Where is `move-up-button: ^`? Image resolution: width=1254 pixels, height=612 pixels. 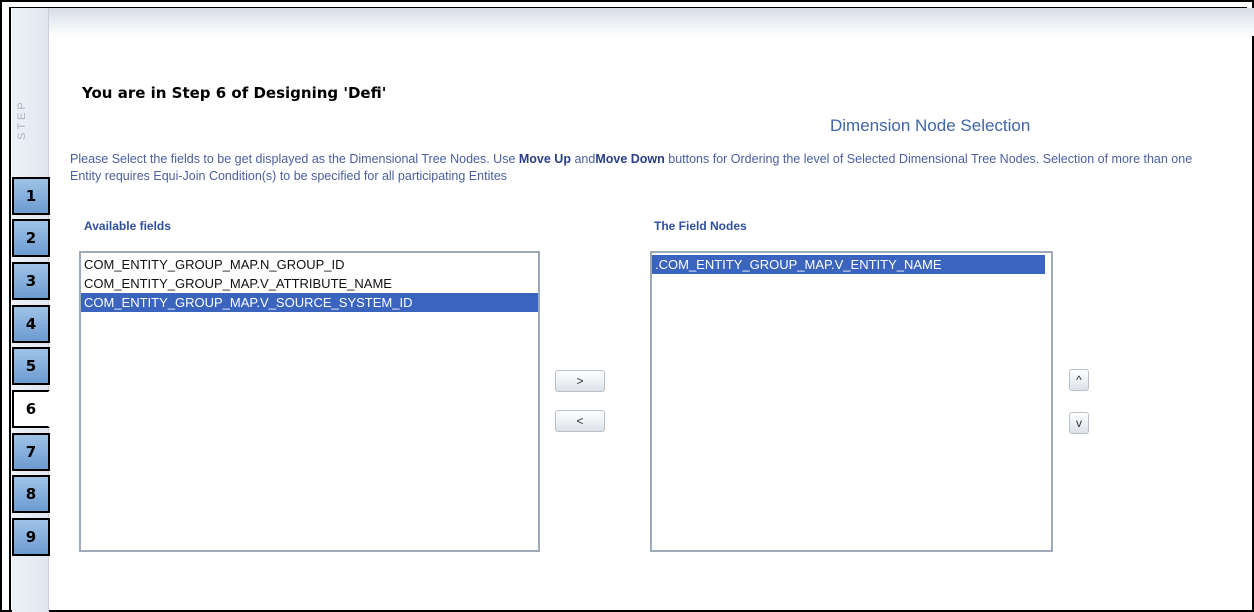 move-up-button: ^ is located at coordinates (1079, 380).